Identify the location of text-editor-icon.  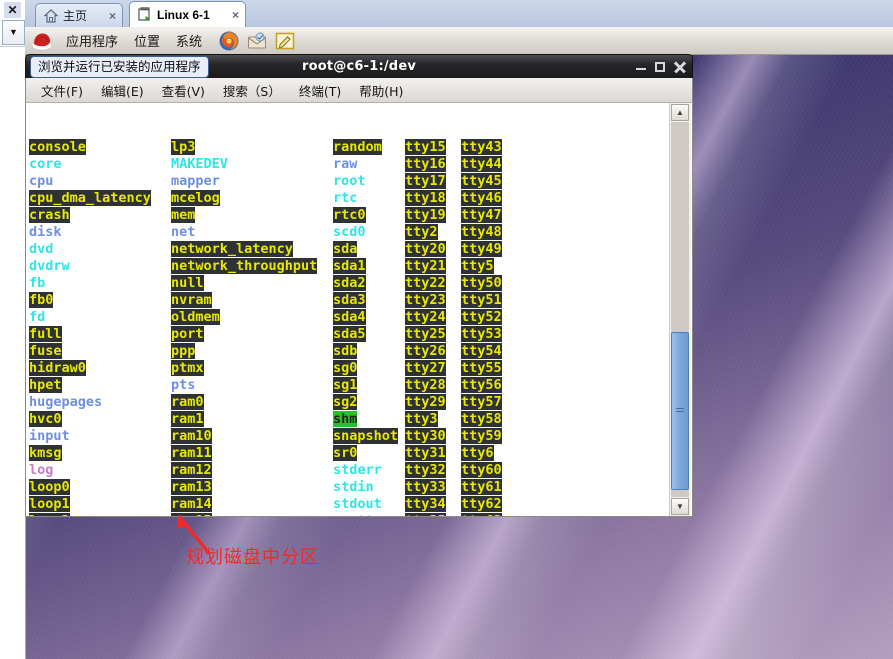
(285, 41).